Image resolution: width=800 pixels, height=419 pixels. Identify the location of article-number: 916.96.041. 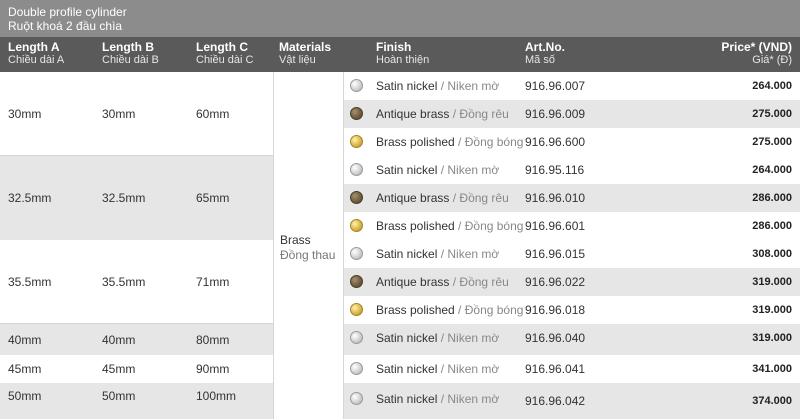
(555, 369).